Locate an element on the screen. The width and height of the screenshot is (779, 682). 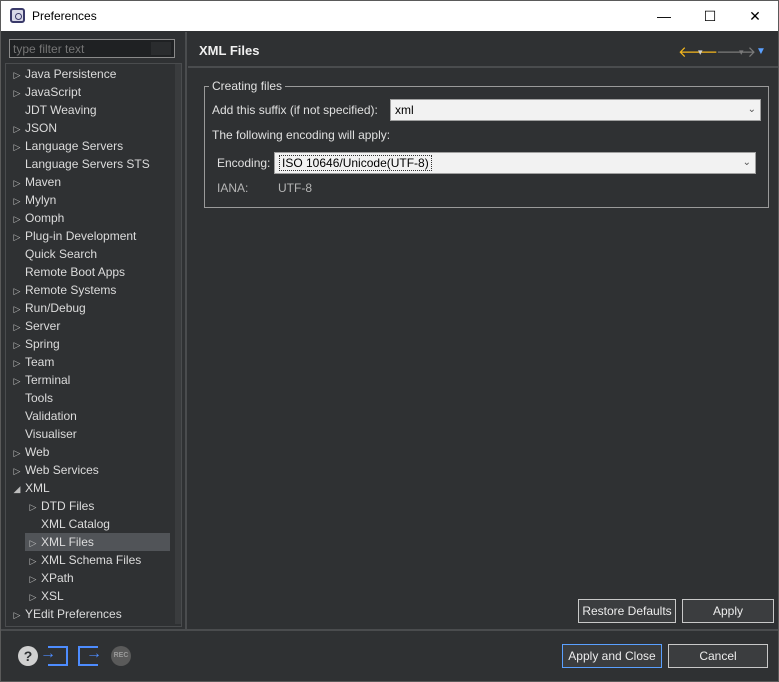
tree-item-label: Server is located at coordinates (43, 326).